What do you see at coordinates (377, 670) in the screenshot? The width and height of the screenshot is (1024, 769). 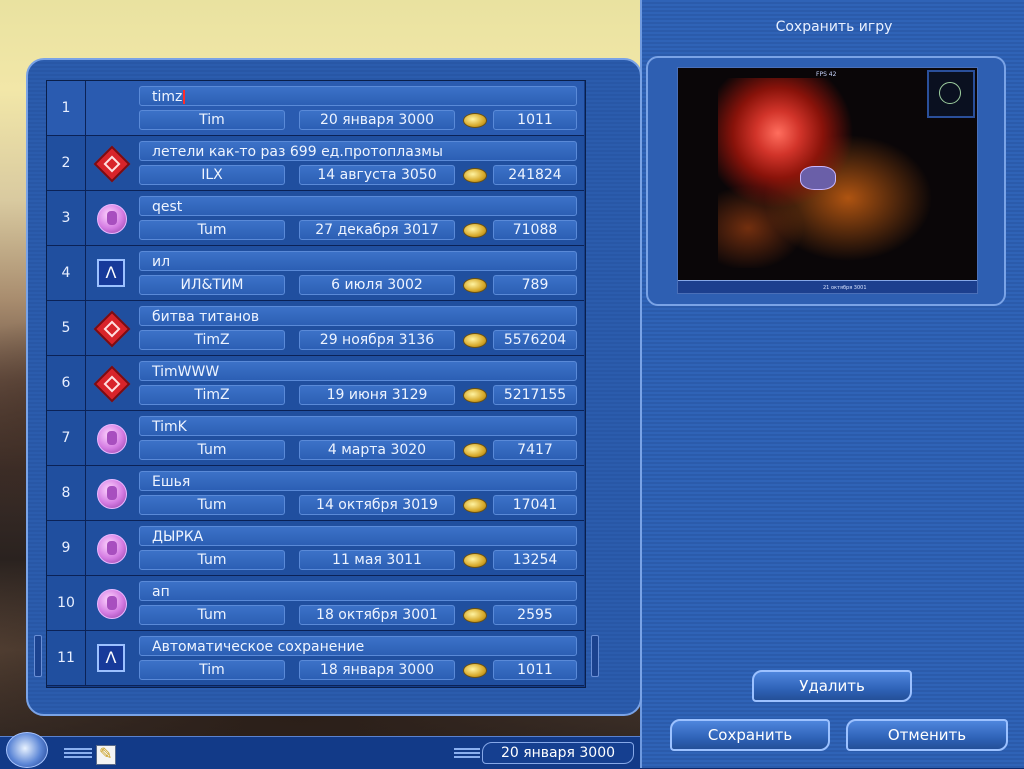 I see `save-date: 18 января 3000` at bounding box center [377, 670].